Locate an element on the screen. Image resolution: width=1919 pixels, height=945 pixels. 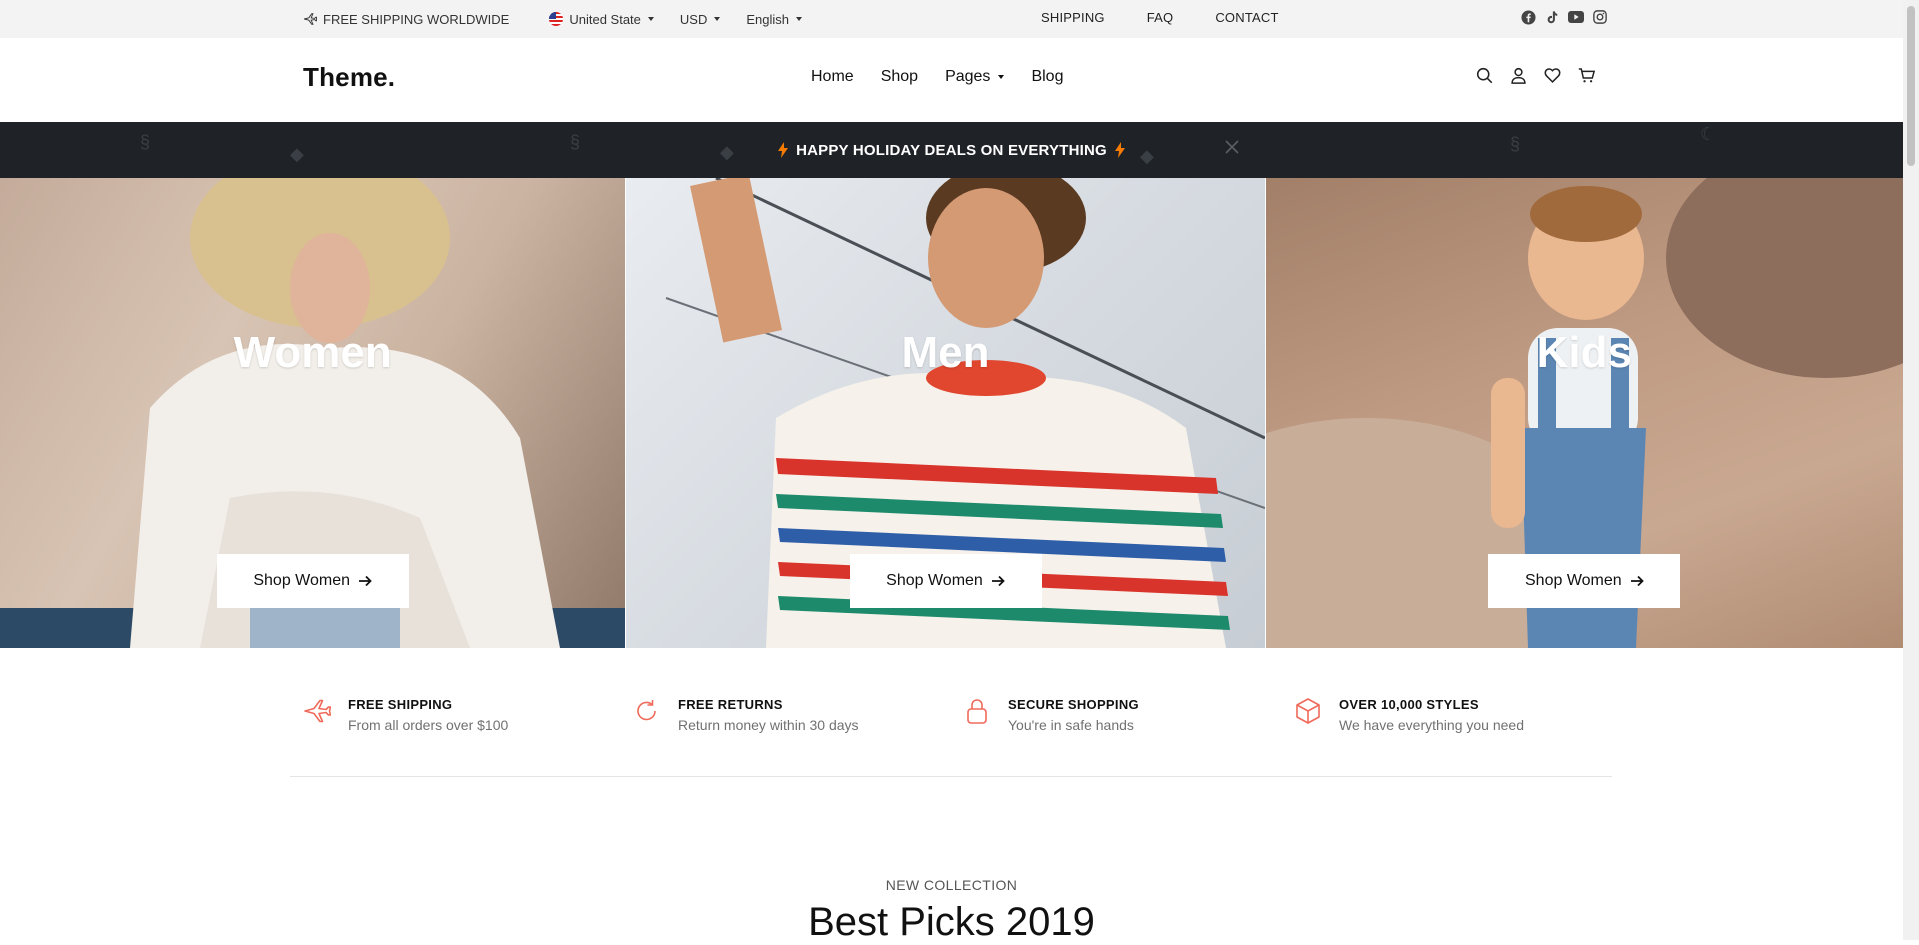
language-selector: English is located at coordinates (774, 19).